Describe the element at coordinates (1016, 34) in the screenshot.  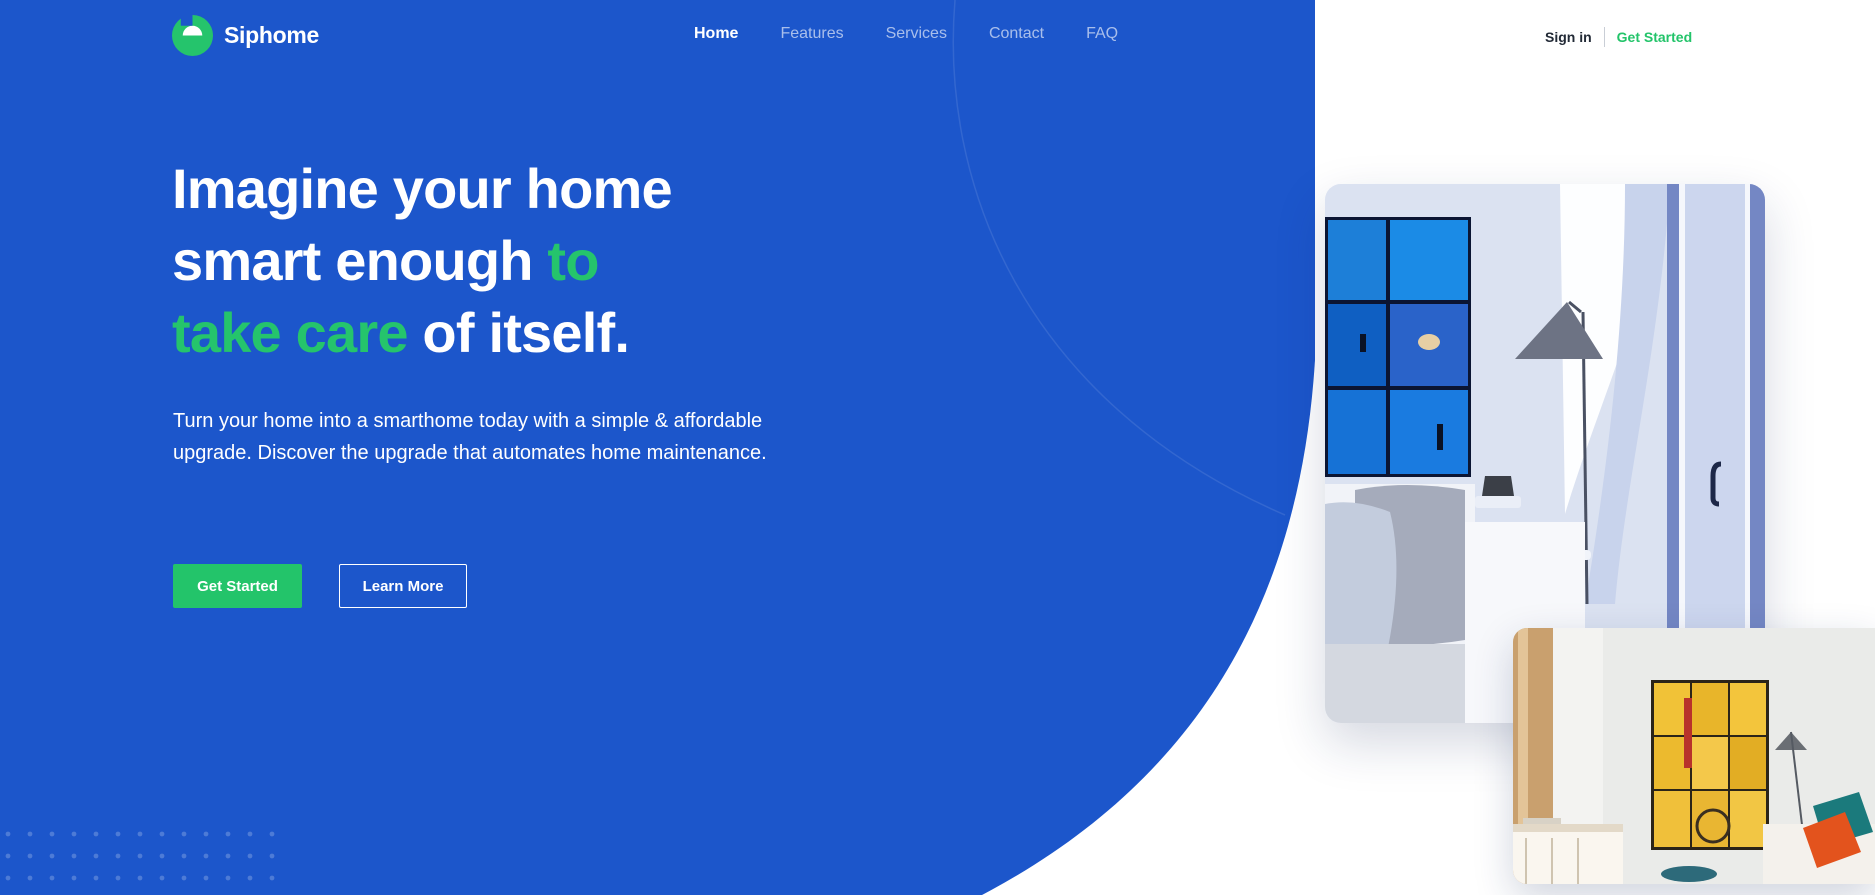
I see `nav-item-contact: Contact` at that location.